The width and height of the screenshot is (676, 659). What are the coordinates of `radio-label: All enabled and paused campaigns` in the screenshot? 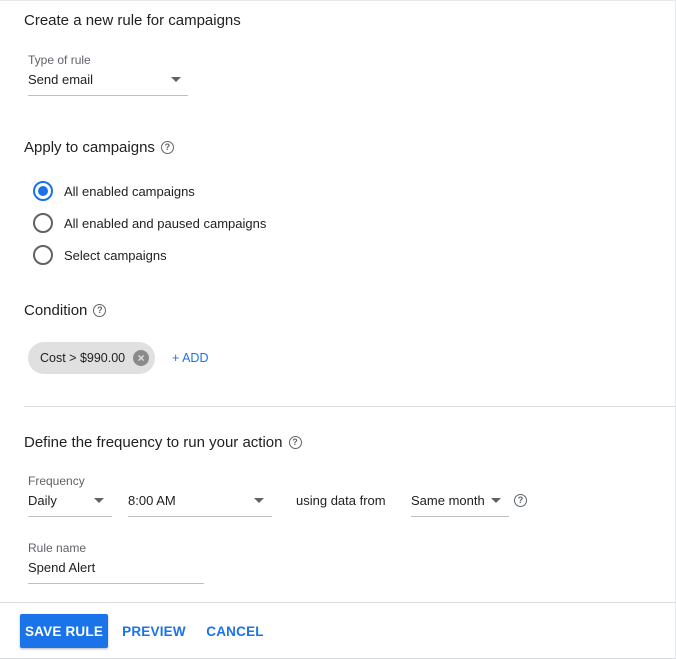 It's located at (165, 223).